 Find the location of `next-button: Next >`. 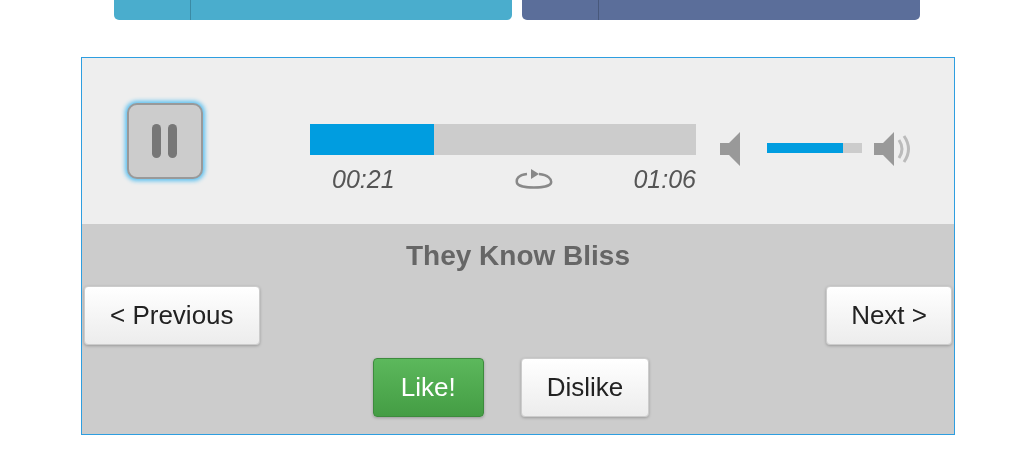

next-button: Next > is located at coordinates (889, 315).